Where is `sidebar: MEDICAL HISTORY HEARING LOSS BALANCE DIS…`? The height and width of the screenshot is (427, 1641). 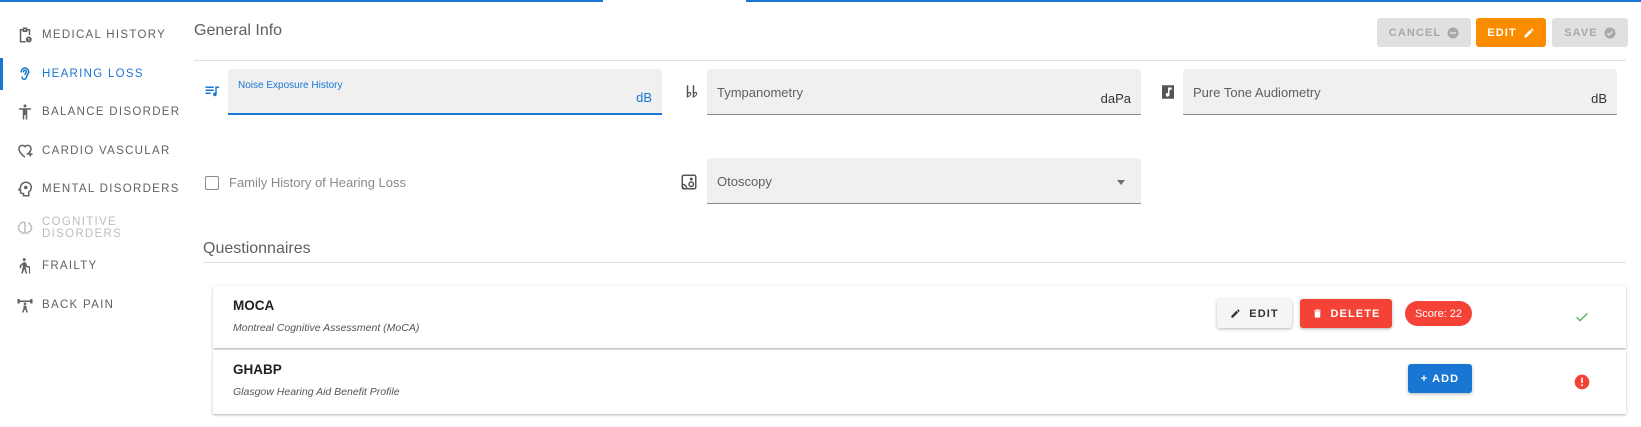 sidebar: MEDICAL HISTORY HEARING LOSS BALANCE DIS… is located at coordinates (92, 170).